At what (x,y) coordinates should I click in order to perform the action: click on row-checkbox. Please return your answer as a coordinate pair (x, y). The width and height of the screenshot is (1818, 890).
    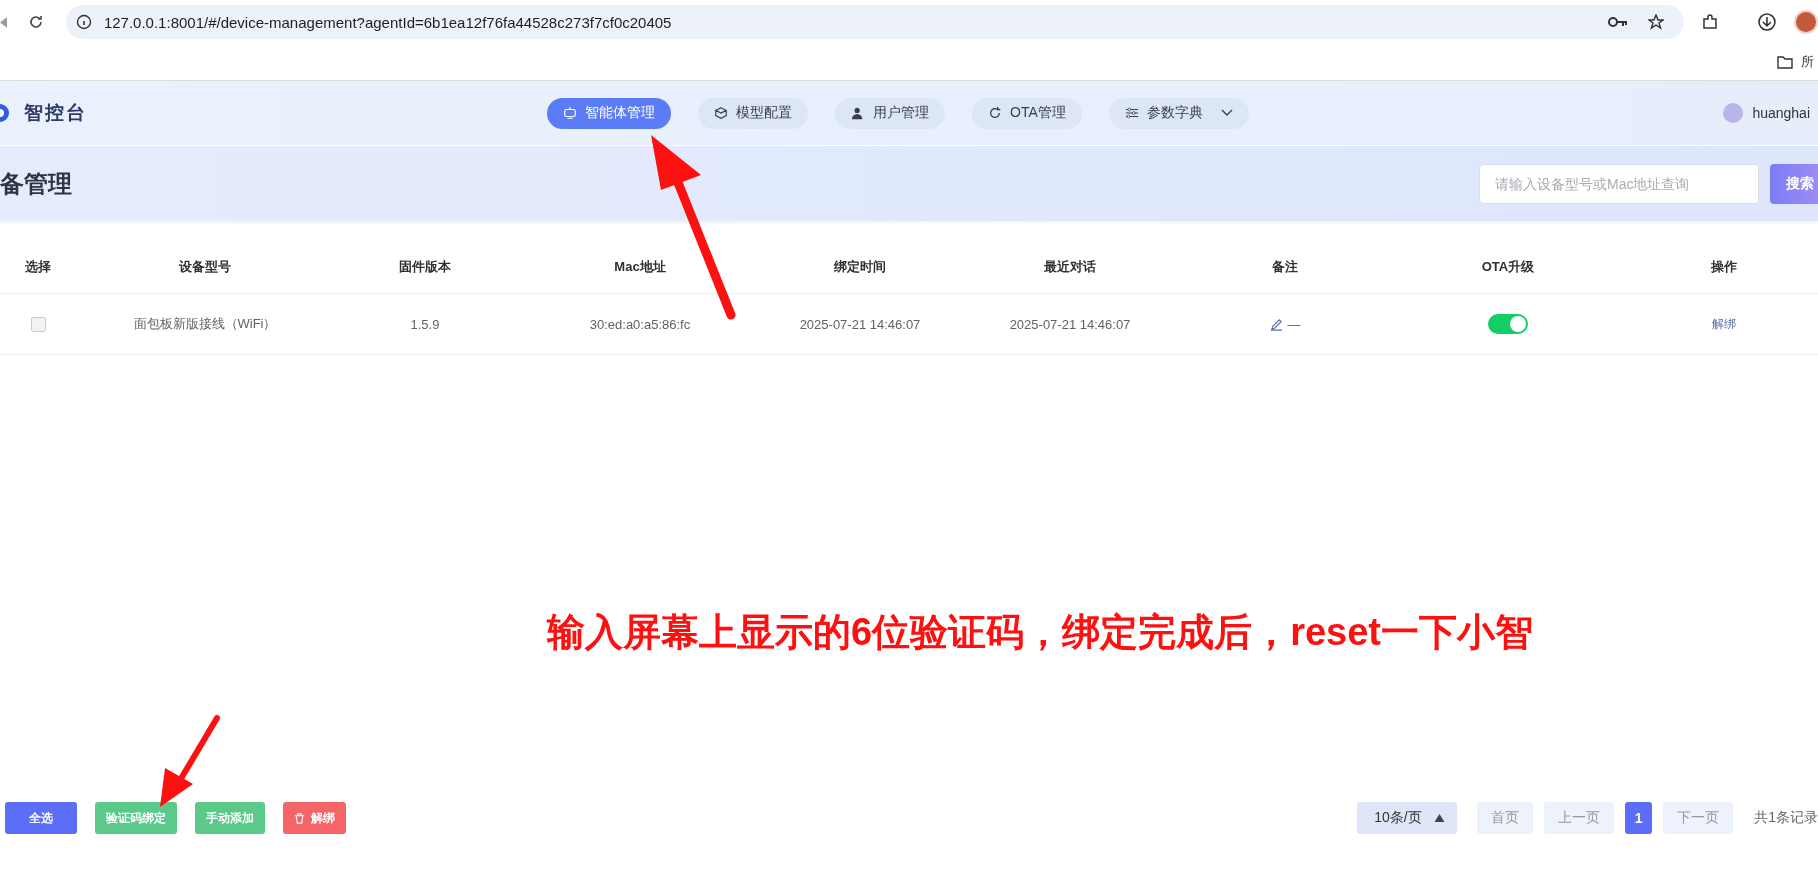
    Looking at the image, I should click on (38, 324).